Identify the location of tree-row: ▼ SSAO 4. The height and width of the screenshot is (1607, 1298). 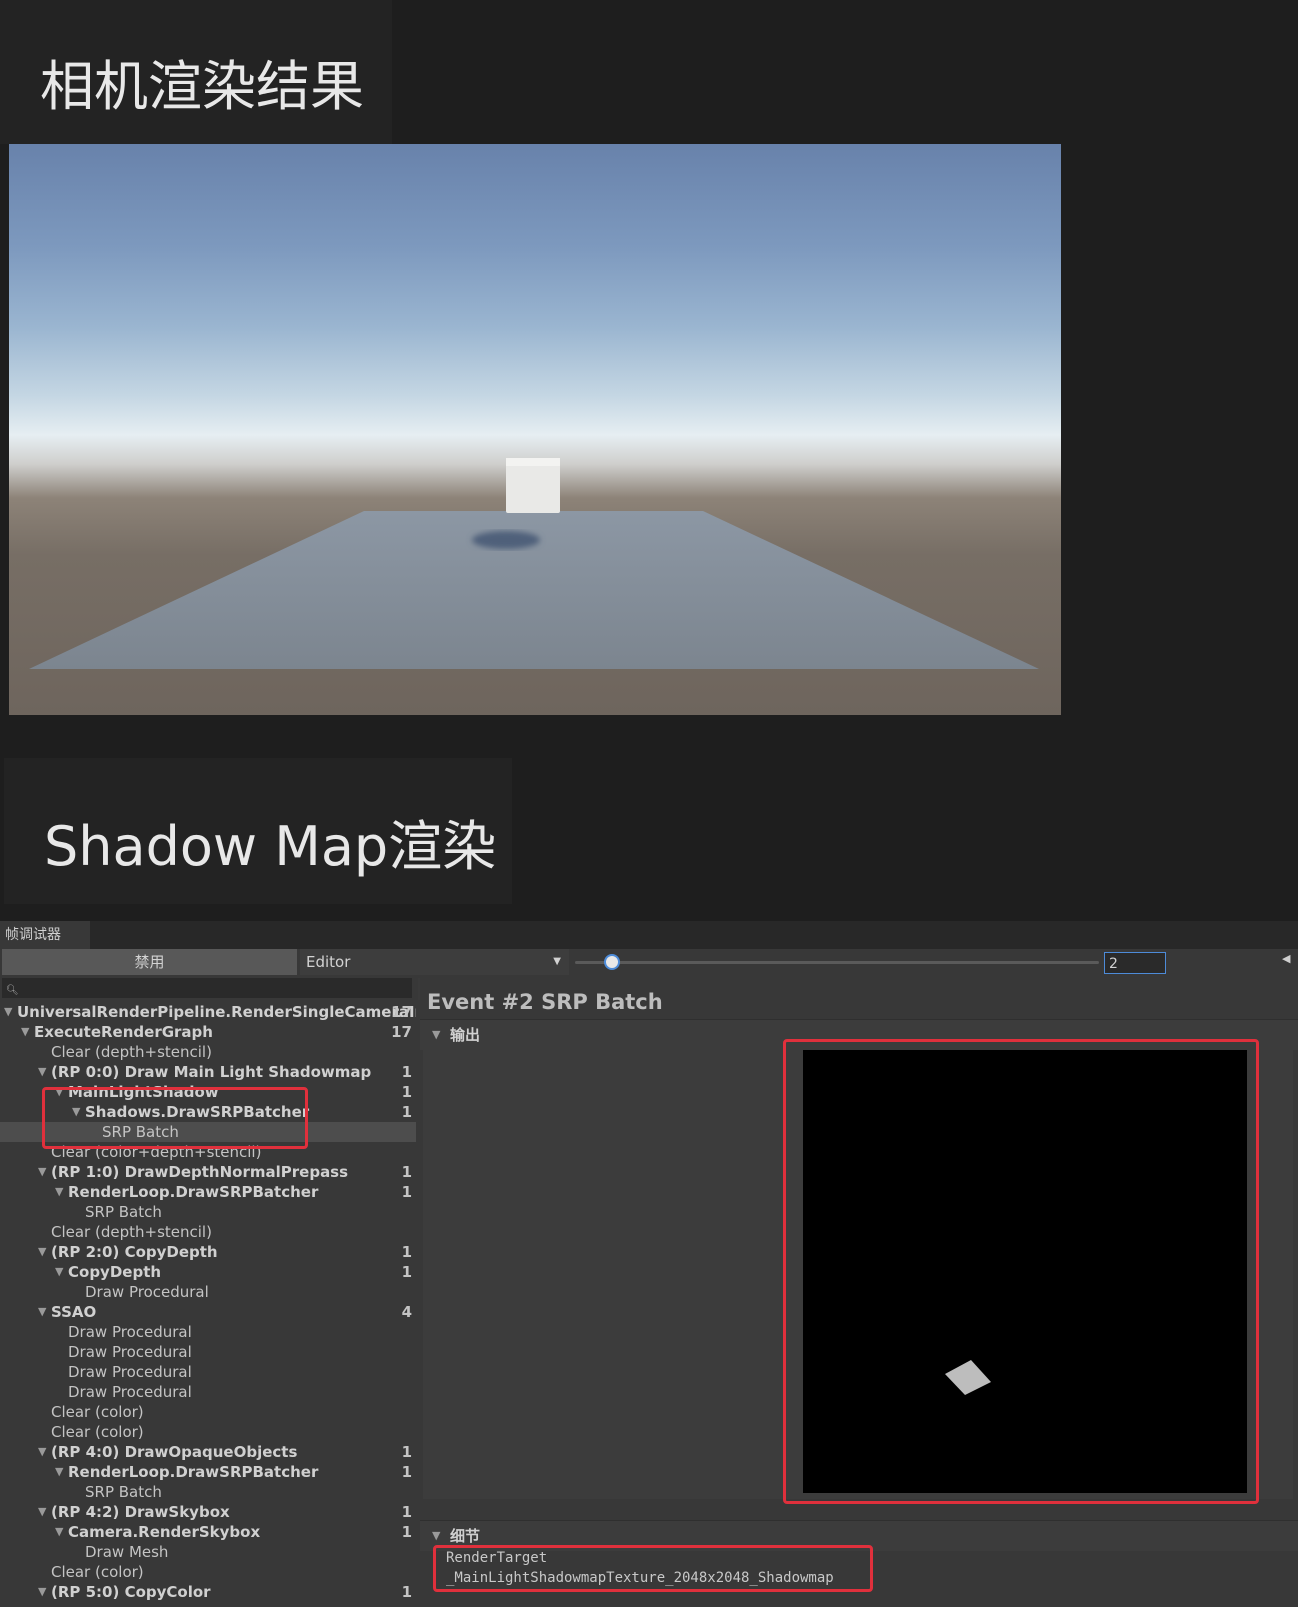
(208, 1312).